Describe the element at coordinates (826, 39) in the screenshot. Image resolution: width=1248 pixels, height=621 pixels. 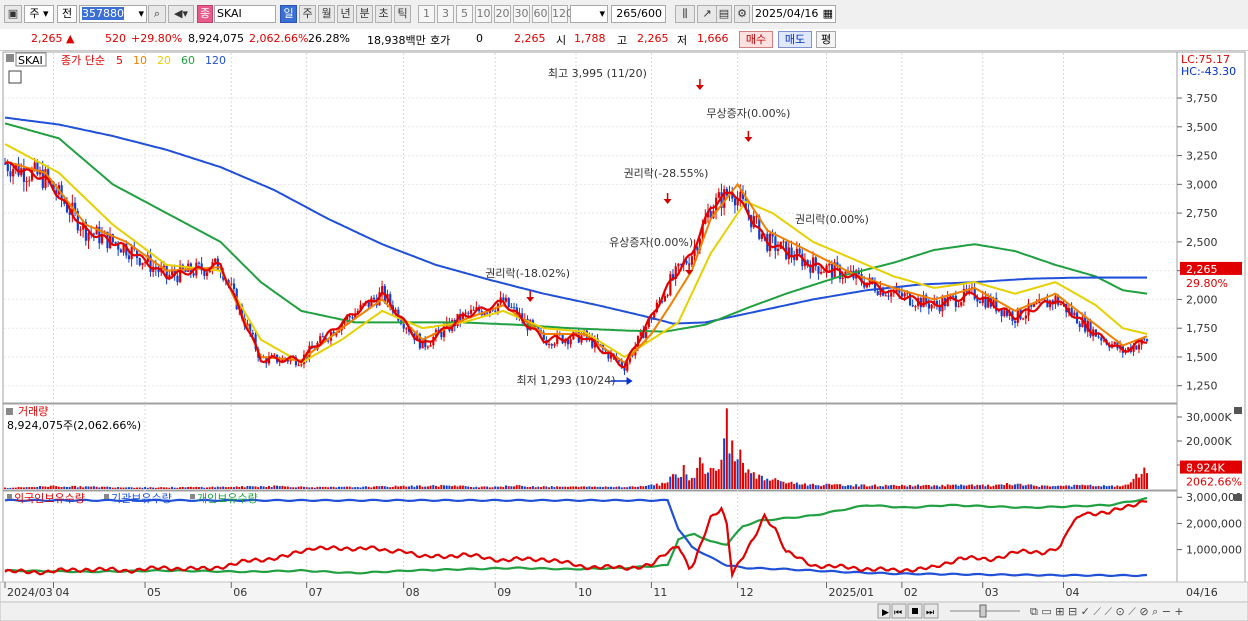
I see `avg-button: 평` at that location.